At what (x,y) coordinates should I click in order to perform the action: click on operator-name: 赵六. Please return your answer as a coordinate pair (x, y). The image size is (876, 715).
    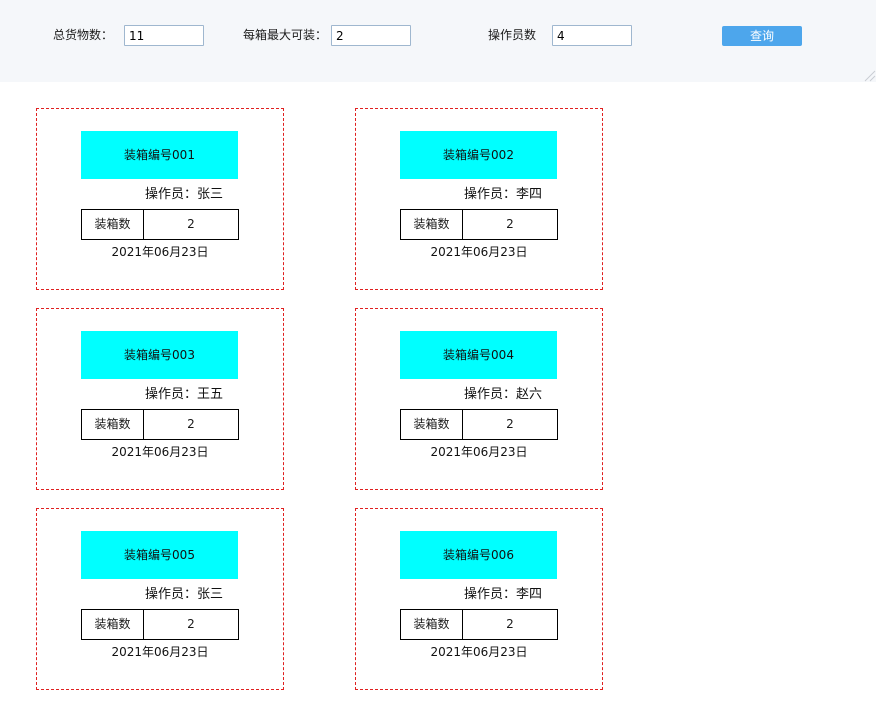
    Looking at the image, I should click on (529, 394).